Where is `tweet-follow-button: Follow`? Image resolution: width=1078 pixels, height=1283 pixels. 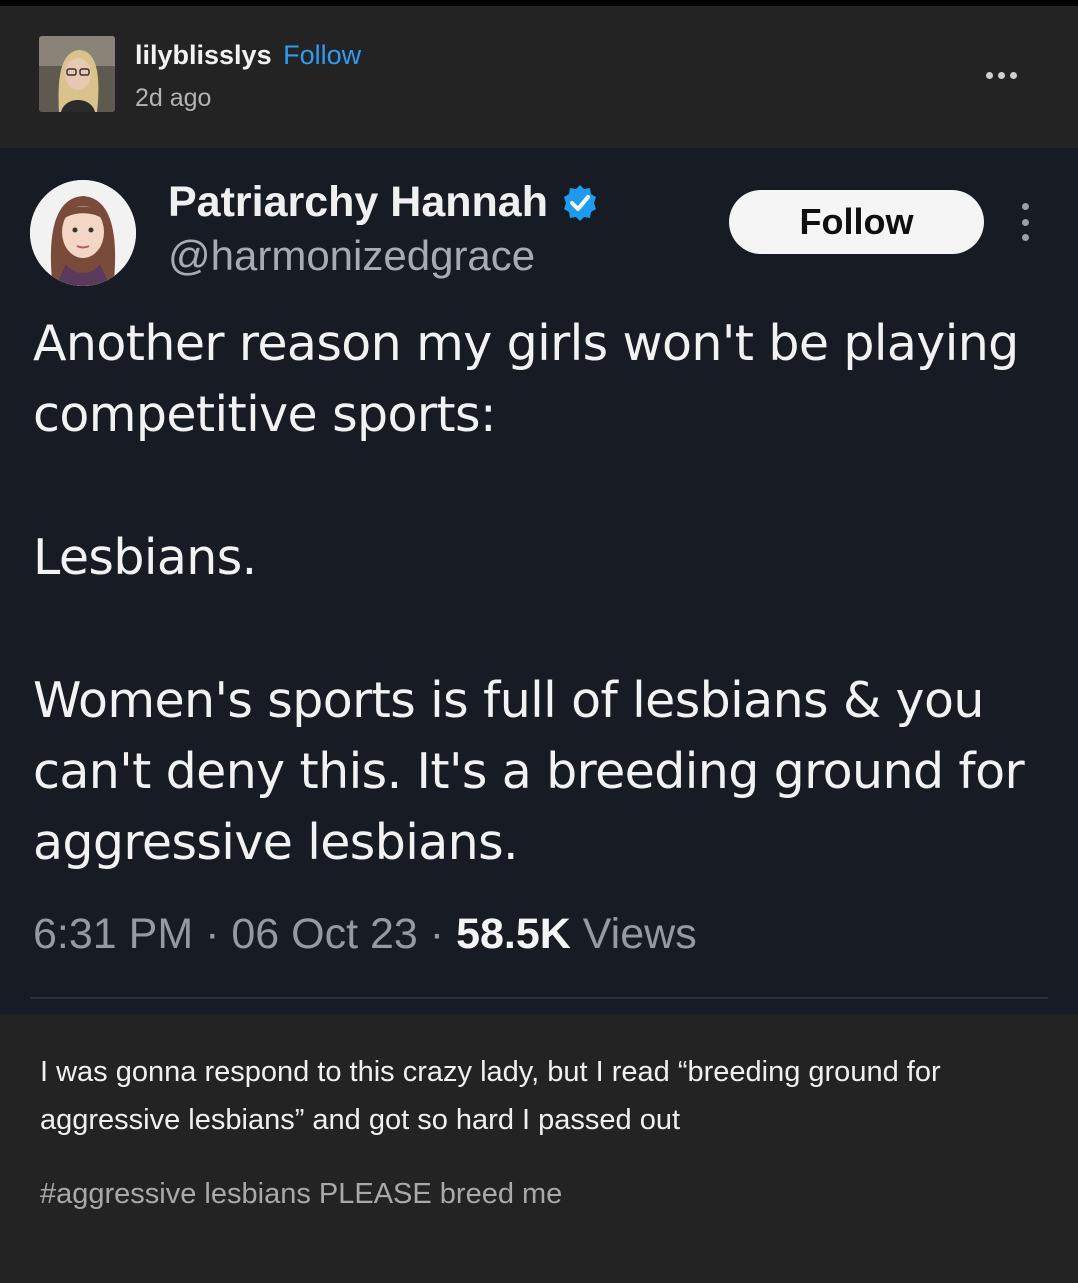 tweet-follow-button: Follow is located at coordinates (856, 222).